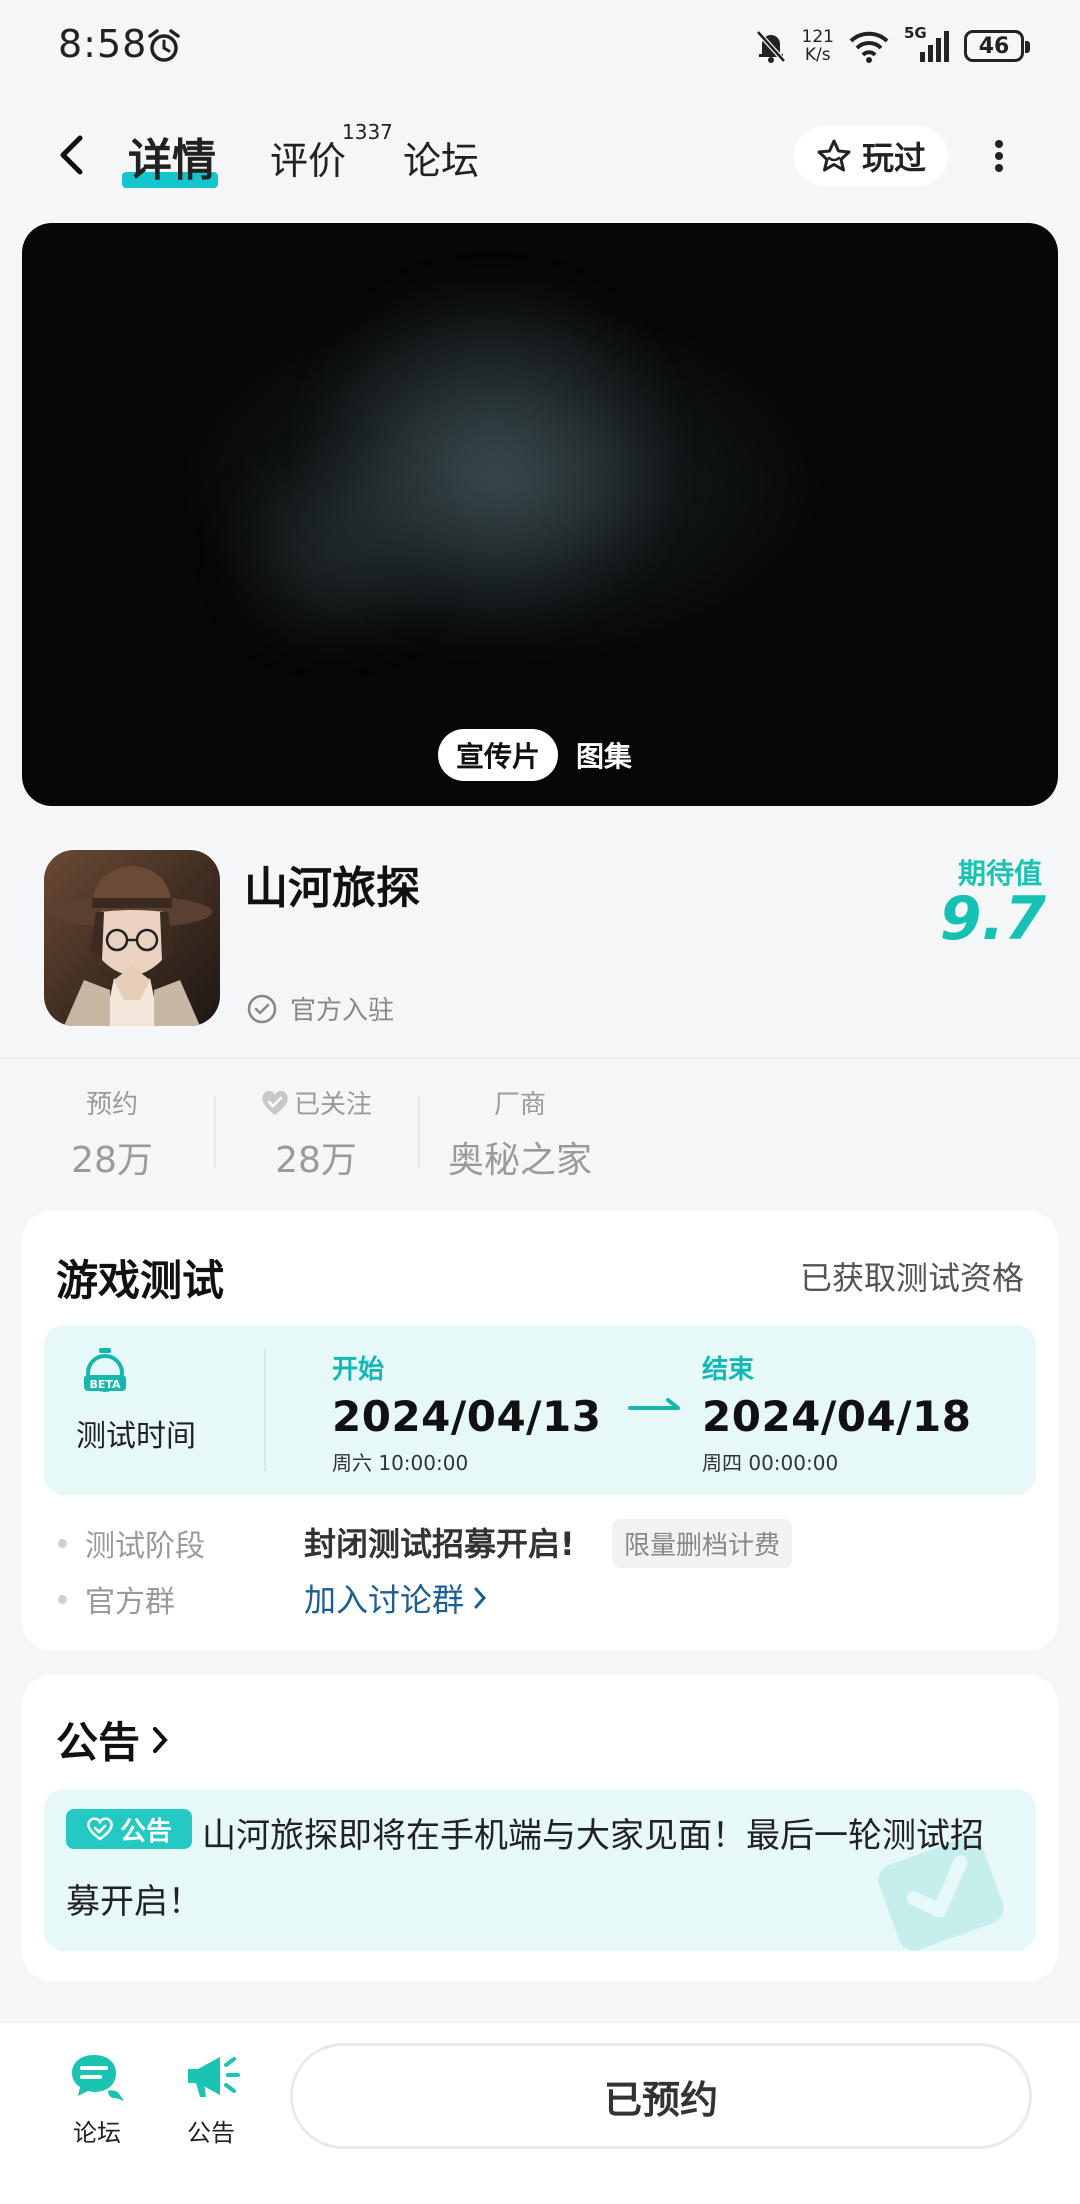 The image size is (1080, 2204). Describe the element at coordinates (308, 157) in the screenshot. I see `tab-reviews: 评价` at that location.